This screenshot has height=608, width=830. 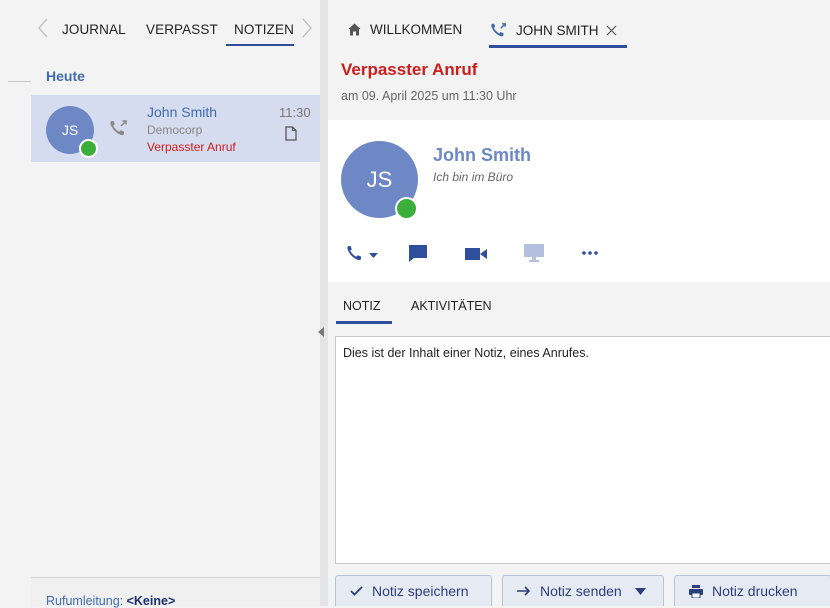 I want to click on note-tab-bar: NOTIZ AKTIVITÄTEN, so click(x=579, y=303).